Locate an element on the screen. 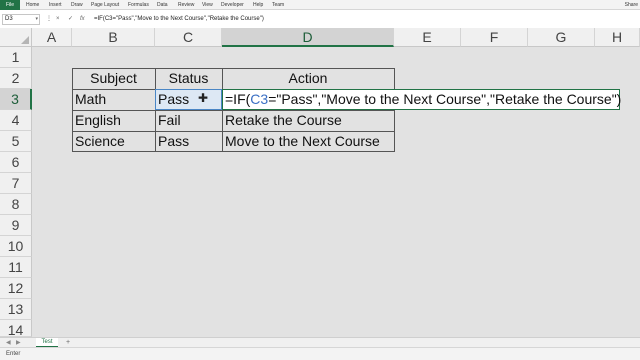 This screenshot has width=640, height=360. cell-subject: English is located at coordinates (98, 120).